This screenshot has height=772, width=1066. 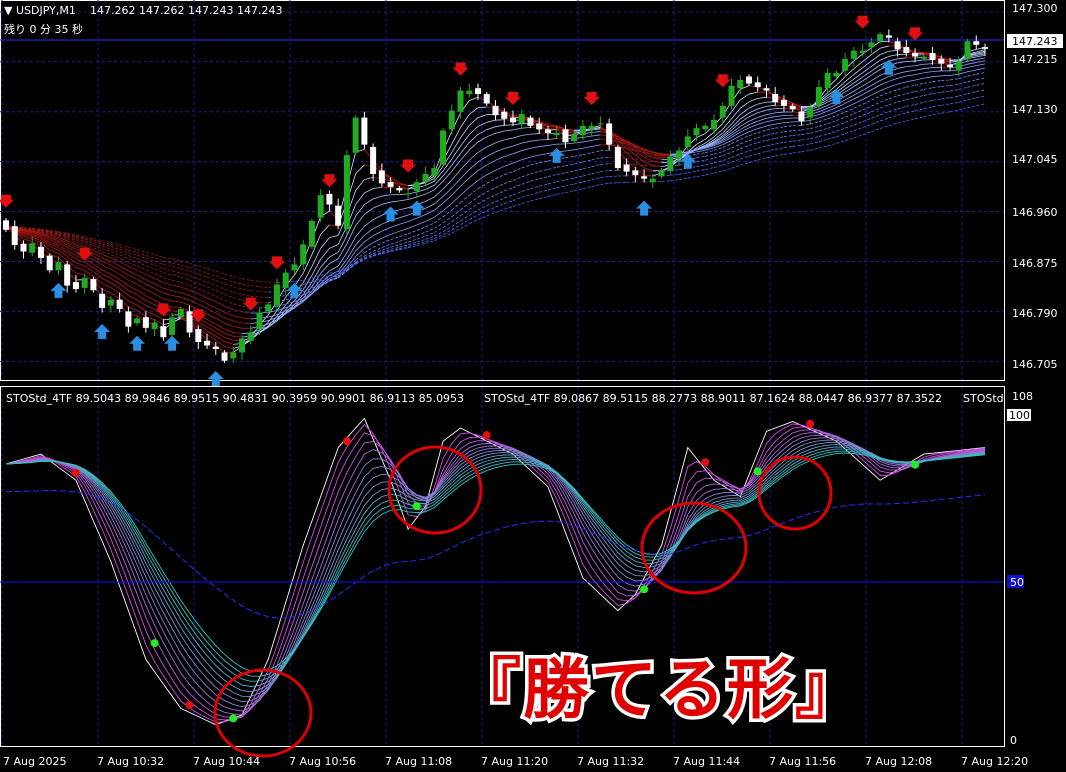 What do you see at coordinates (418, 761) in the screenshot?
I see `time-tick: 7 Aug 11:08` at bounding box center [418, 761].